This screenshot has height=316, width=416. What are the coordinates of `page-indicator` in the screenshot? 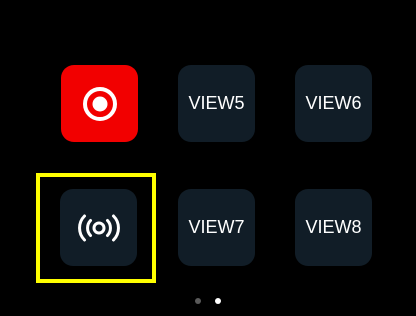 It's located at (208, 301).